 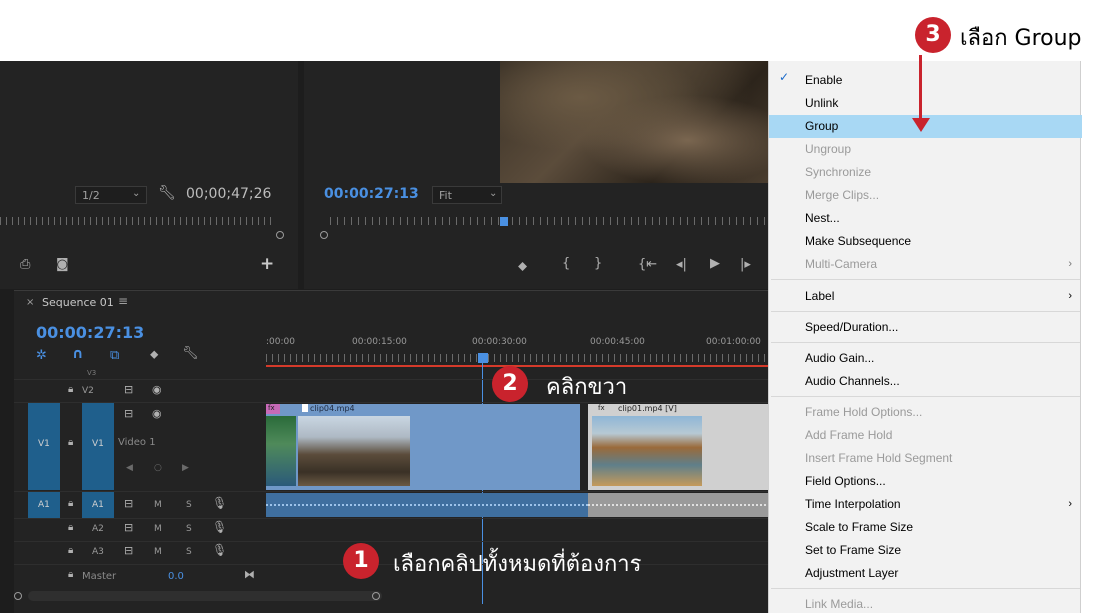 What do you see at coordinates (249, 574) in the screenshot?
I see `go-to-end-icon: ⧓` at bounding box center [249, 574].